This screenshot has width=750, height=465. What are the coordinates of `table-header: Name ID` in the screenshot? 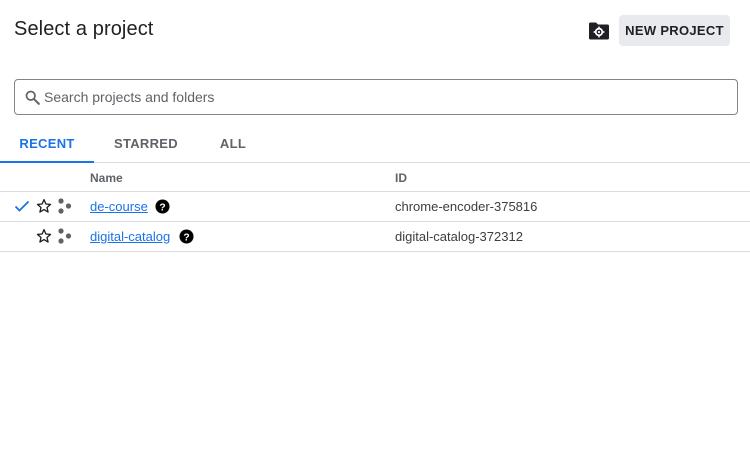 It's located at (375, 177).